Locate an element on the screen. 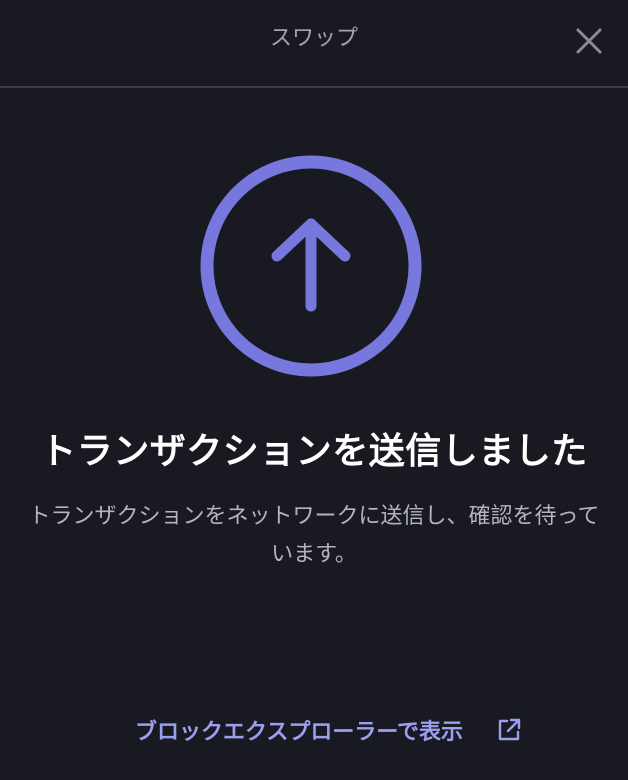 This screenshot has width=628, height=780. arrow-up-circle-icon is located at coordinates (311, 266).